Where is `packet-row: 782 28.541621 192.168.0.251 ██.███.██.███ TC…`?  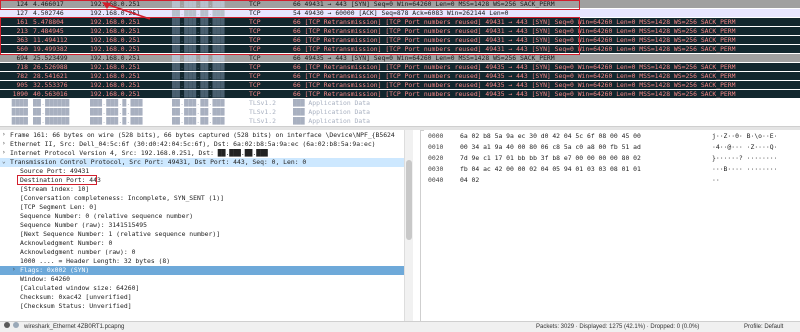 packet-row: 782 28.541621 192.168.0.251 ██.███.██.███ TC… is located at coordinates (400, 76).